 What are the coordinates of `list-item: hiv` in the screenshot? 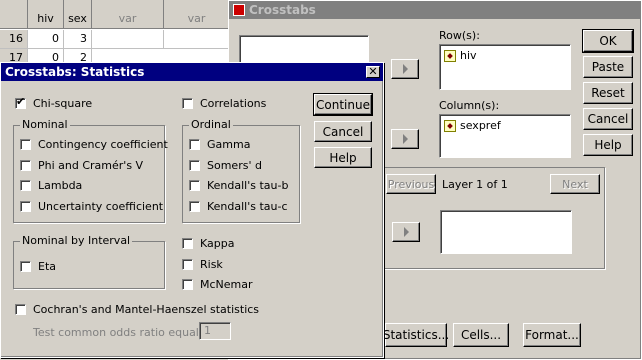 It's located at (460, 55).